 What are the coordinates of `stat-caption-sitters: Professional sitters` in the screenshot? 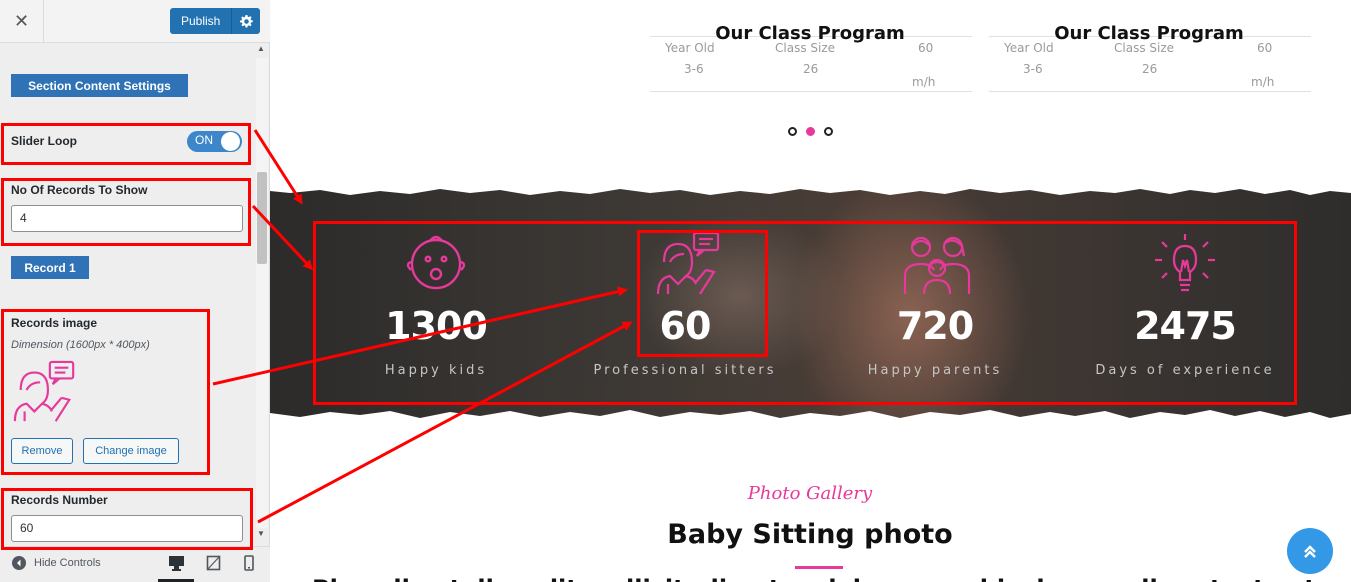 It's located at (685, 370).